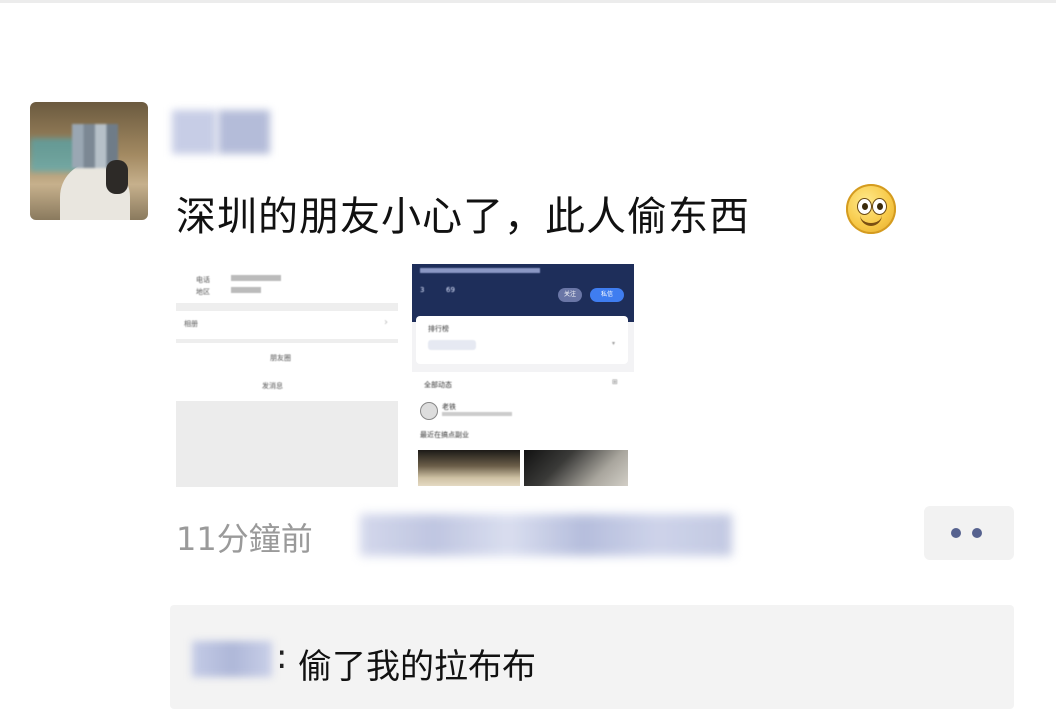  Describe the element at coordinates (417, 667) in the screenshot. I see `comment-text: 偷了我的拉布布` at that location.